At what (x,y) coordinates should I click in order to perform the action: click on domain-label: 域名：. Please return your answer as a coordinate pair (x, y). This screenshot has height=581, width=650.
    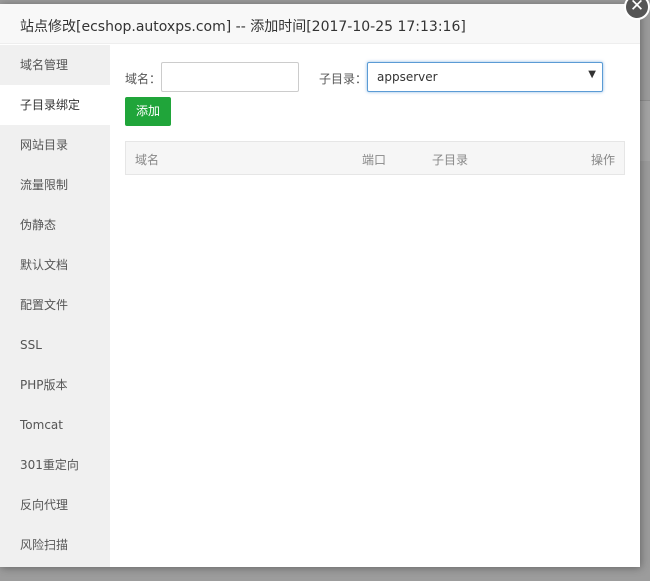
    Looking at the image, I should click on (143, 79).